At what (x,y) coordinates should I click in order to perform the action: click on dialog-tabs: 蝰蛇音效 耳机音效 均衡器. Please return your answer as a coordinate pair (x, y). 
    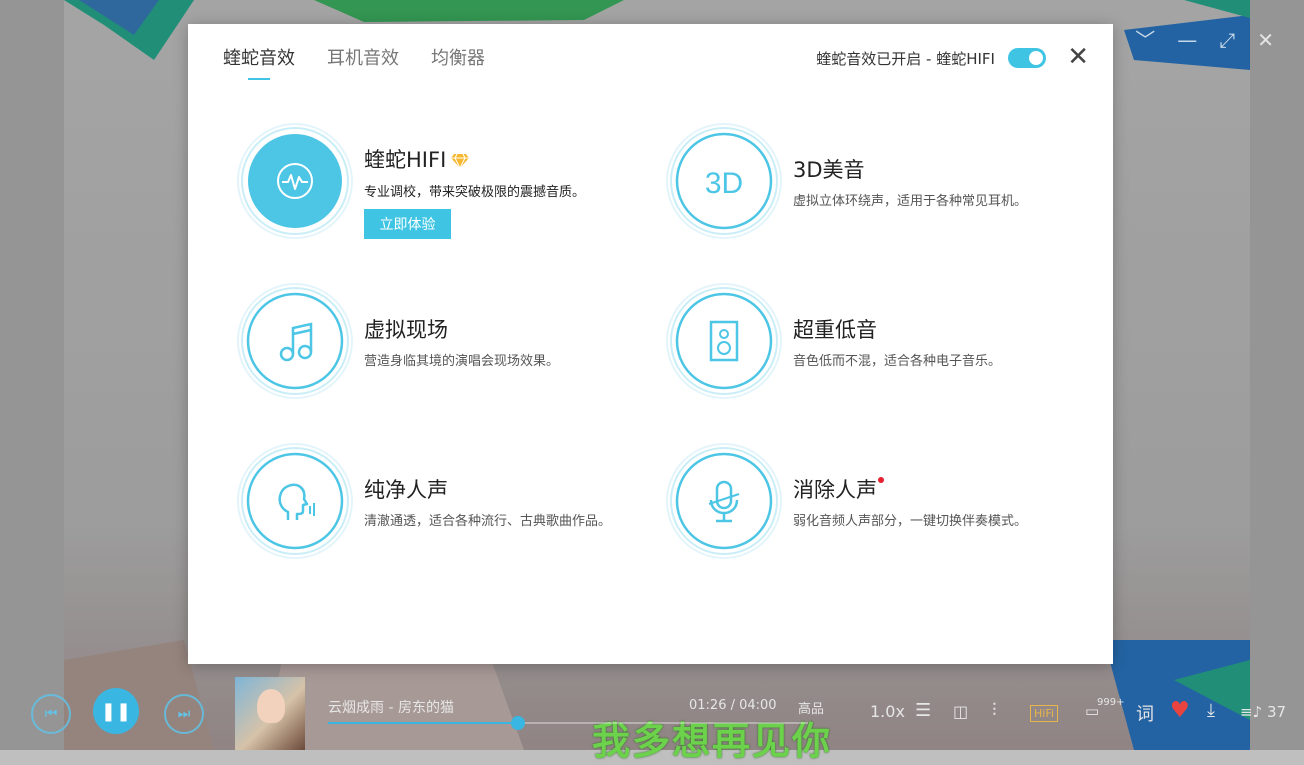
    Looking at the image, I should click on (354, 62).